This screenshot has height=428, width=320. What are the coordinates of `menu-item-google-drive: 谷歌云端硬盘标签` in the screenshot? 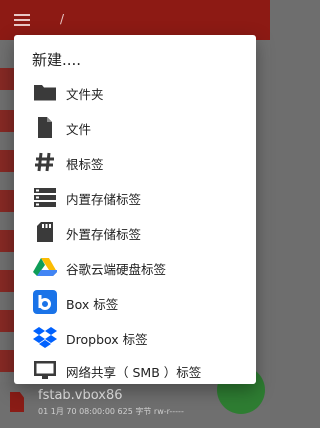 It's located at (135, 267).